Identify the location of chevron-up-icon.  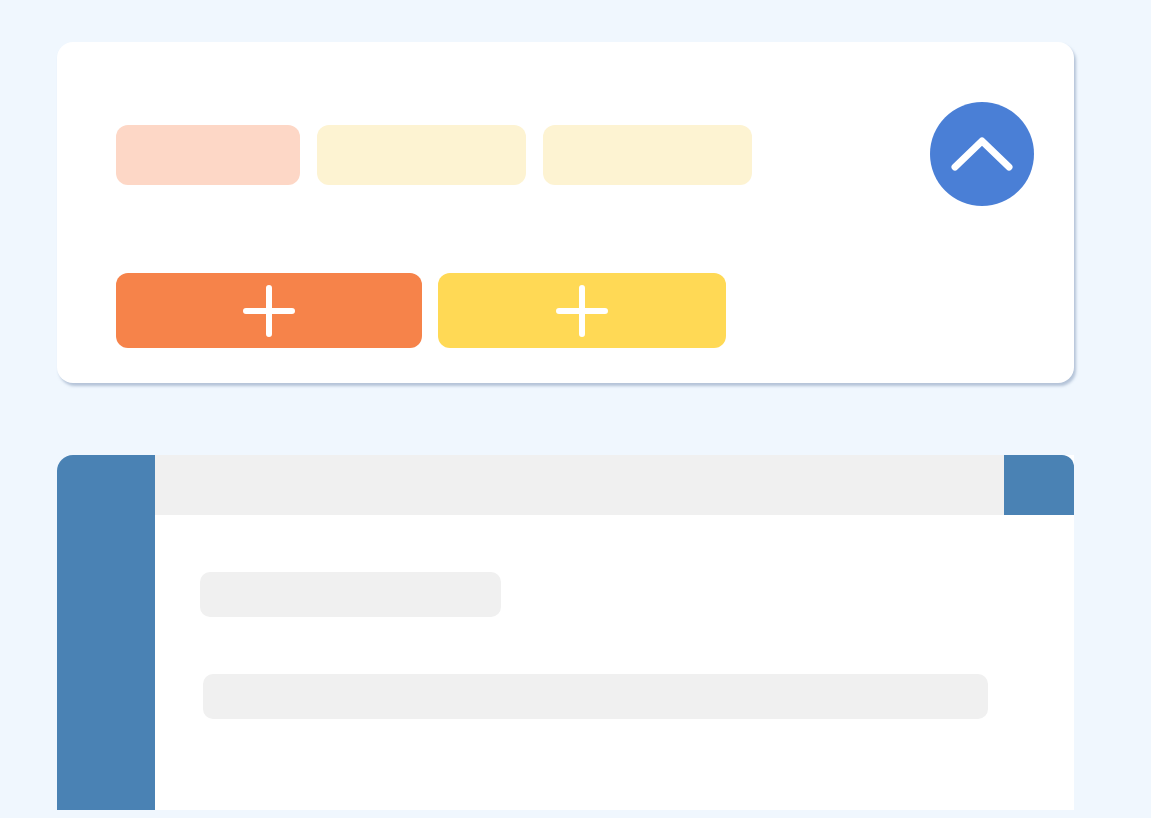
(982, 154).